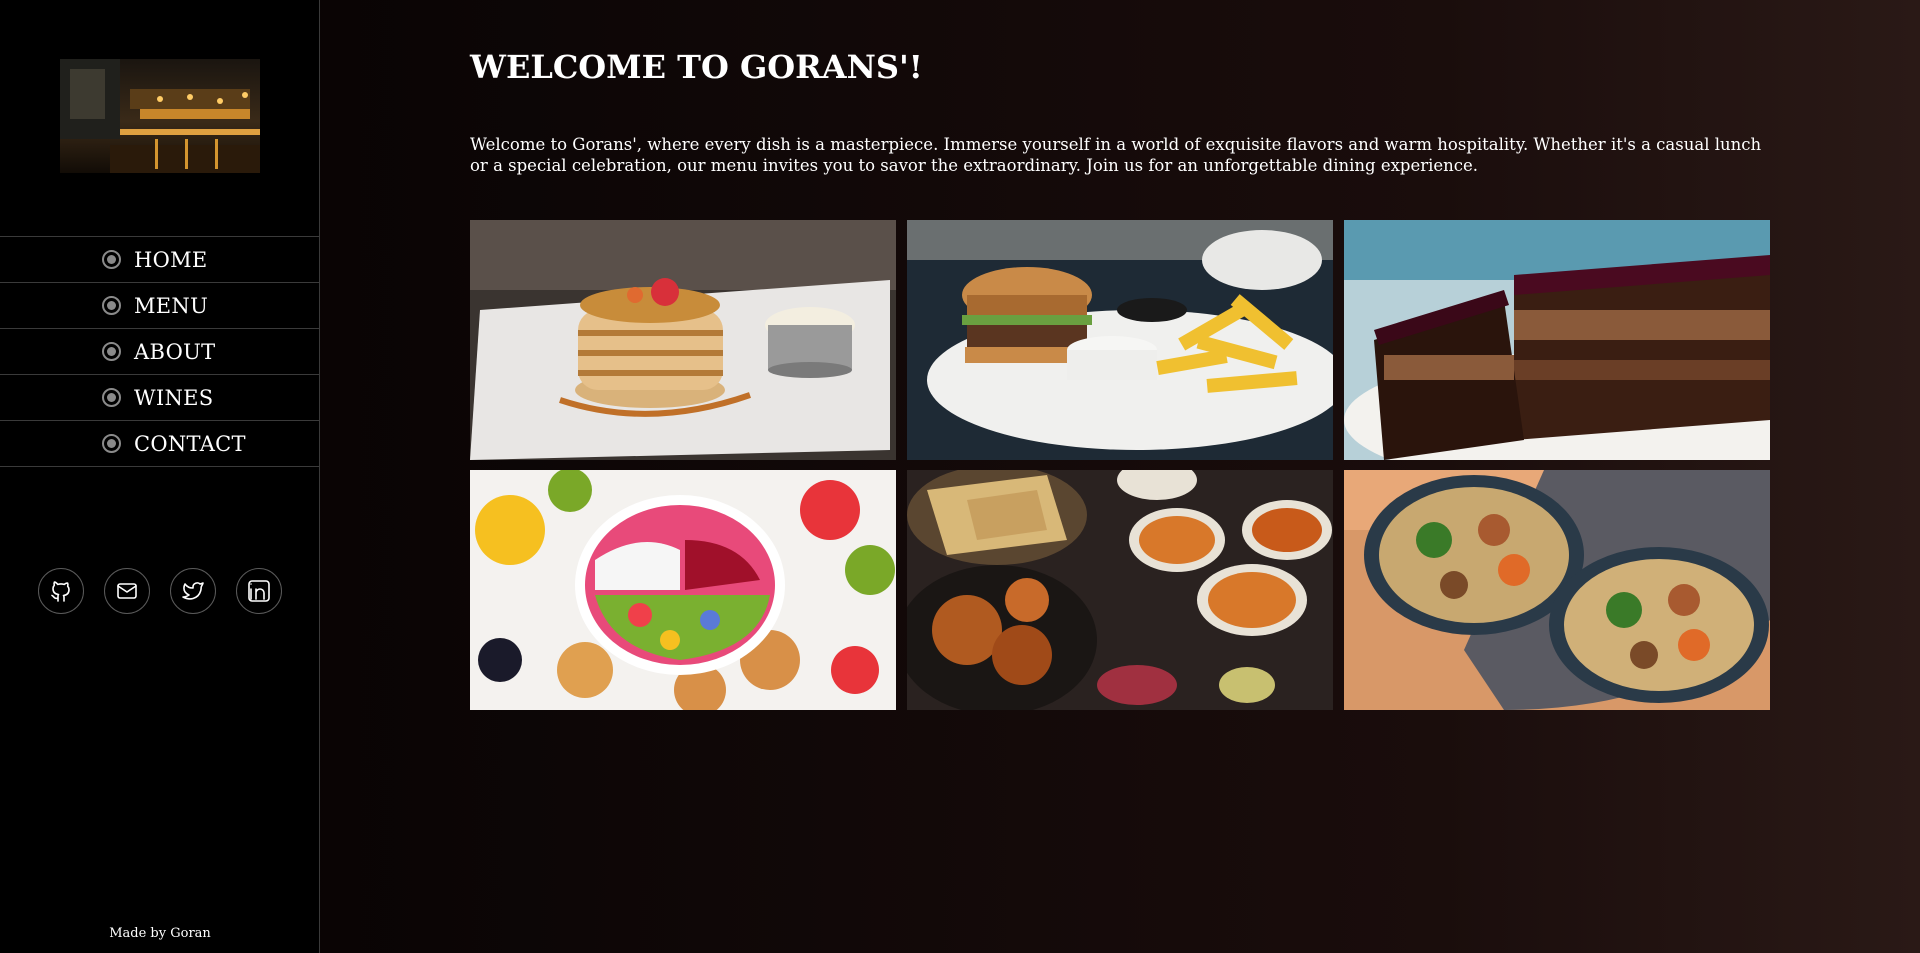  What do you see at coordinates (190, 443) in the screenshot?
I see `nav-label: CONTACT` at bounding box center [190, 443].